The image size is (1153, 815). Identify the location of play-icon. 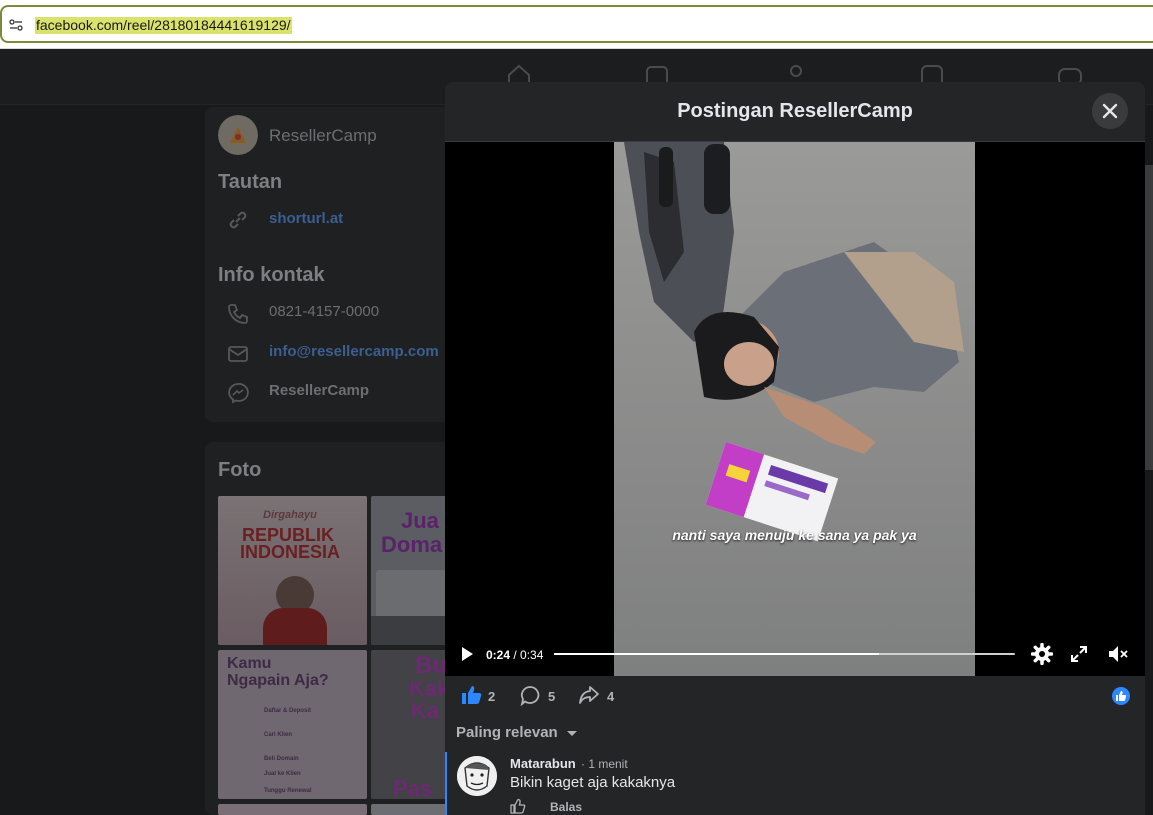
(467, 654).